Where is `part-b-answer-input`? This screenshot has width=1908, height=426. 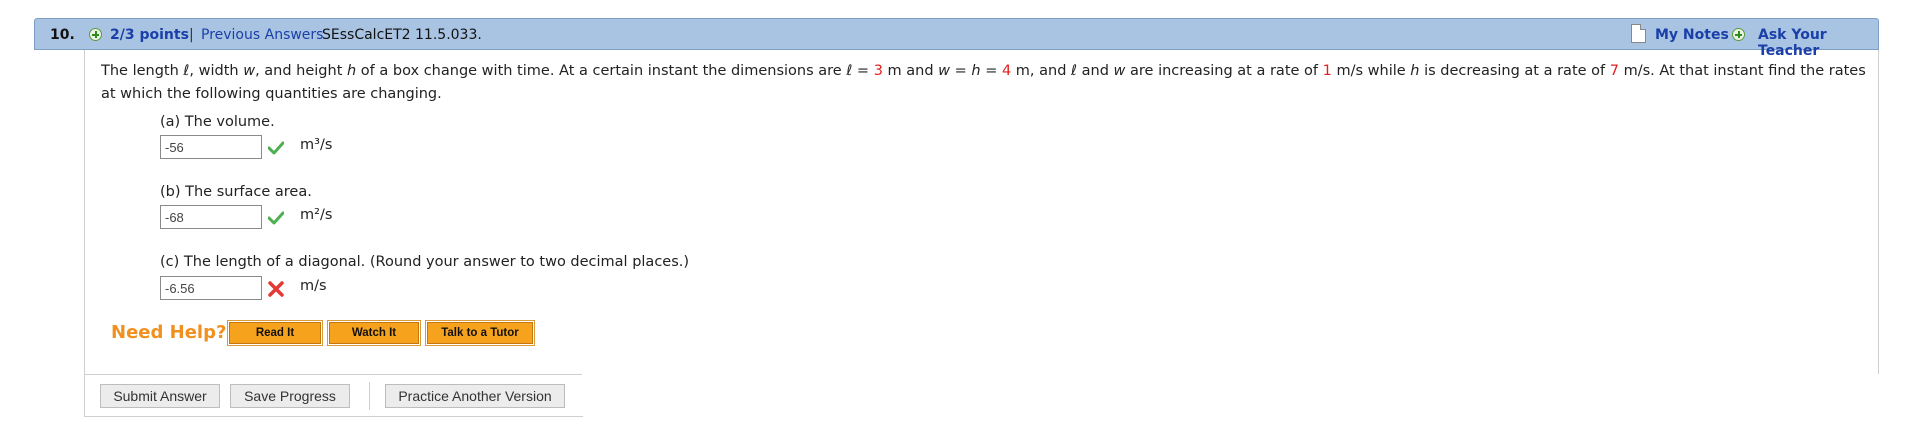
part-b-answer-input is located at coordinates (211, 217).